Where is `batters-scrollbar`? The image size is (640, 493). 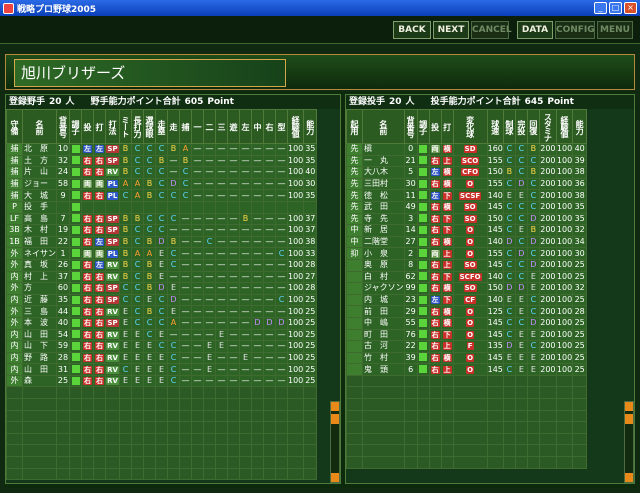 batters-scrollbar is located at coordinates (335, 442).